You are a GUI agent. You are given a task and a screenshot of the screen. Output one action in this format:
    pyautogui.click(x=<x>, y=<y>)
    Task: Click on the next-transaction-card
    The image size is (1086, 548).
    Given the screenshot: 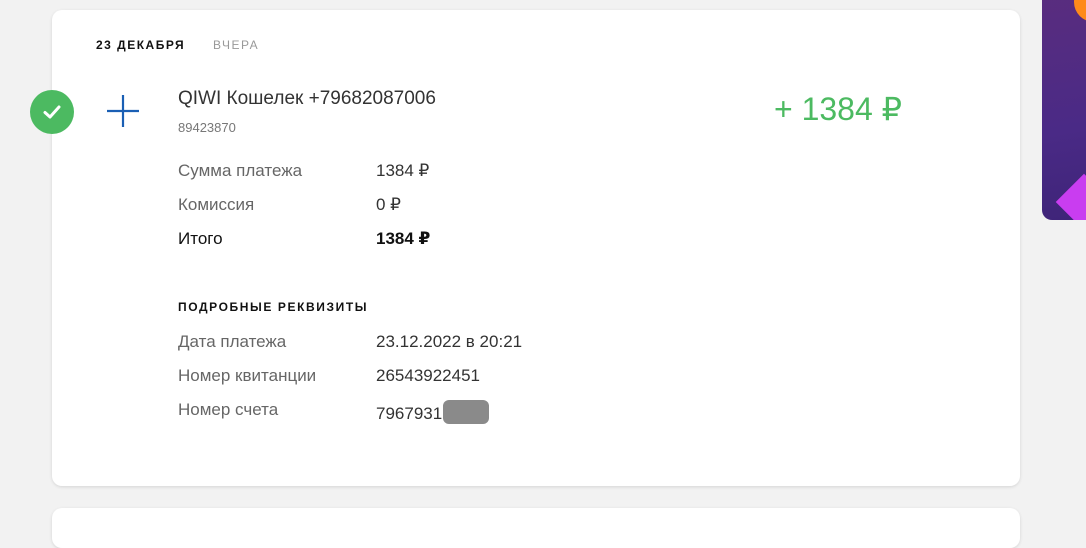 What is the action you would take?
    pyautogui.click(x=536, y=528)
    